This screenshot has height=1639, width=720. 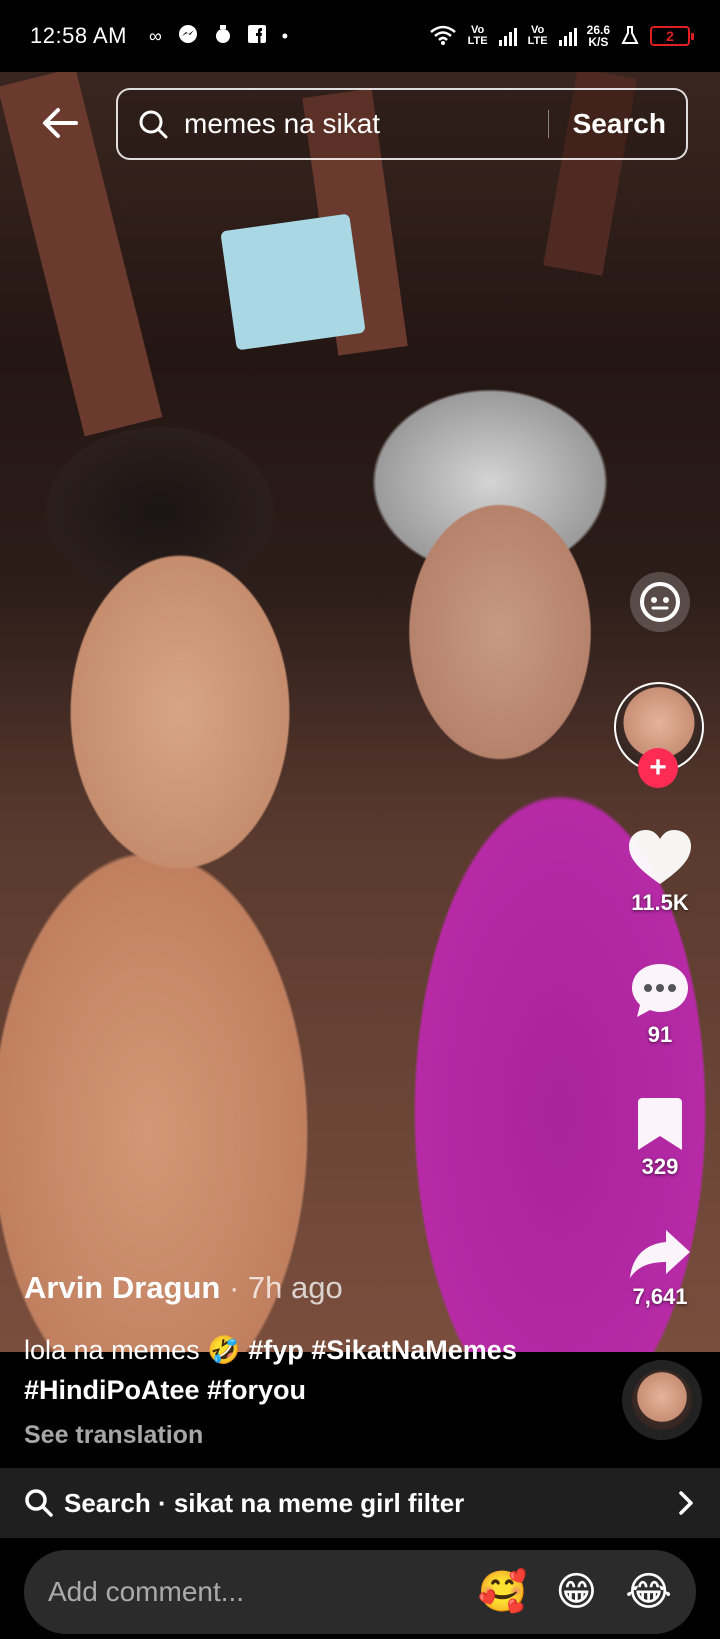 I want to click on music-disc, so click(x=662, y=1400).